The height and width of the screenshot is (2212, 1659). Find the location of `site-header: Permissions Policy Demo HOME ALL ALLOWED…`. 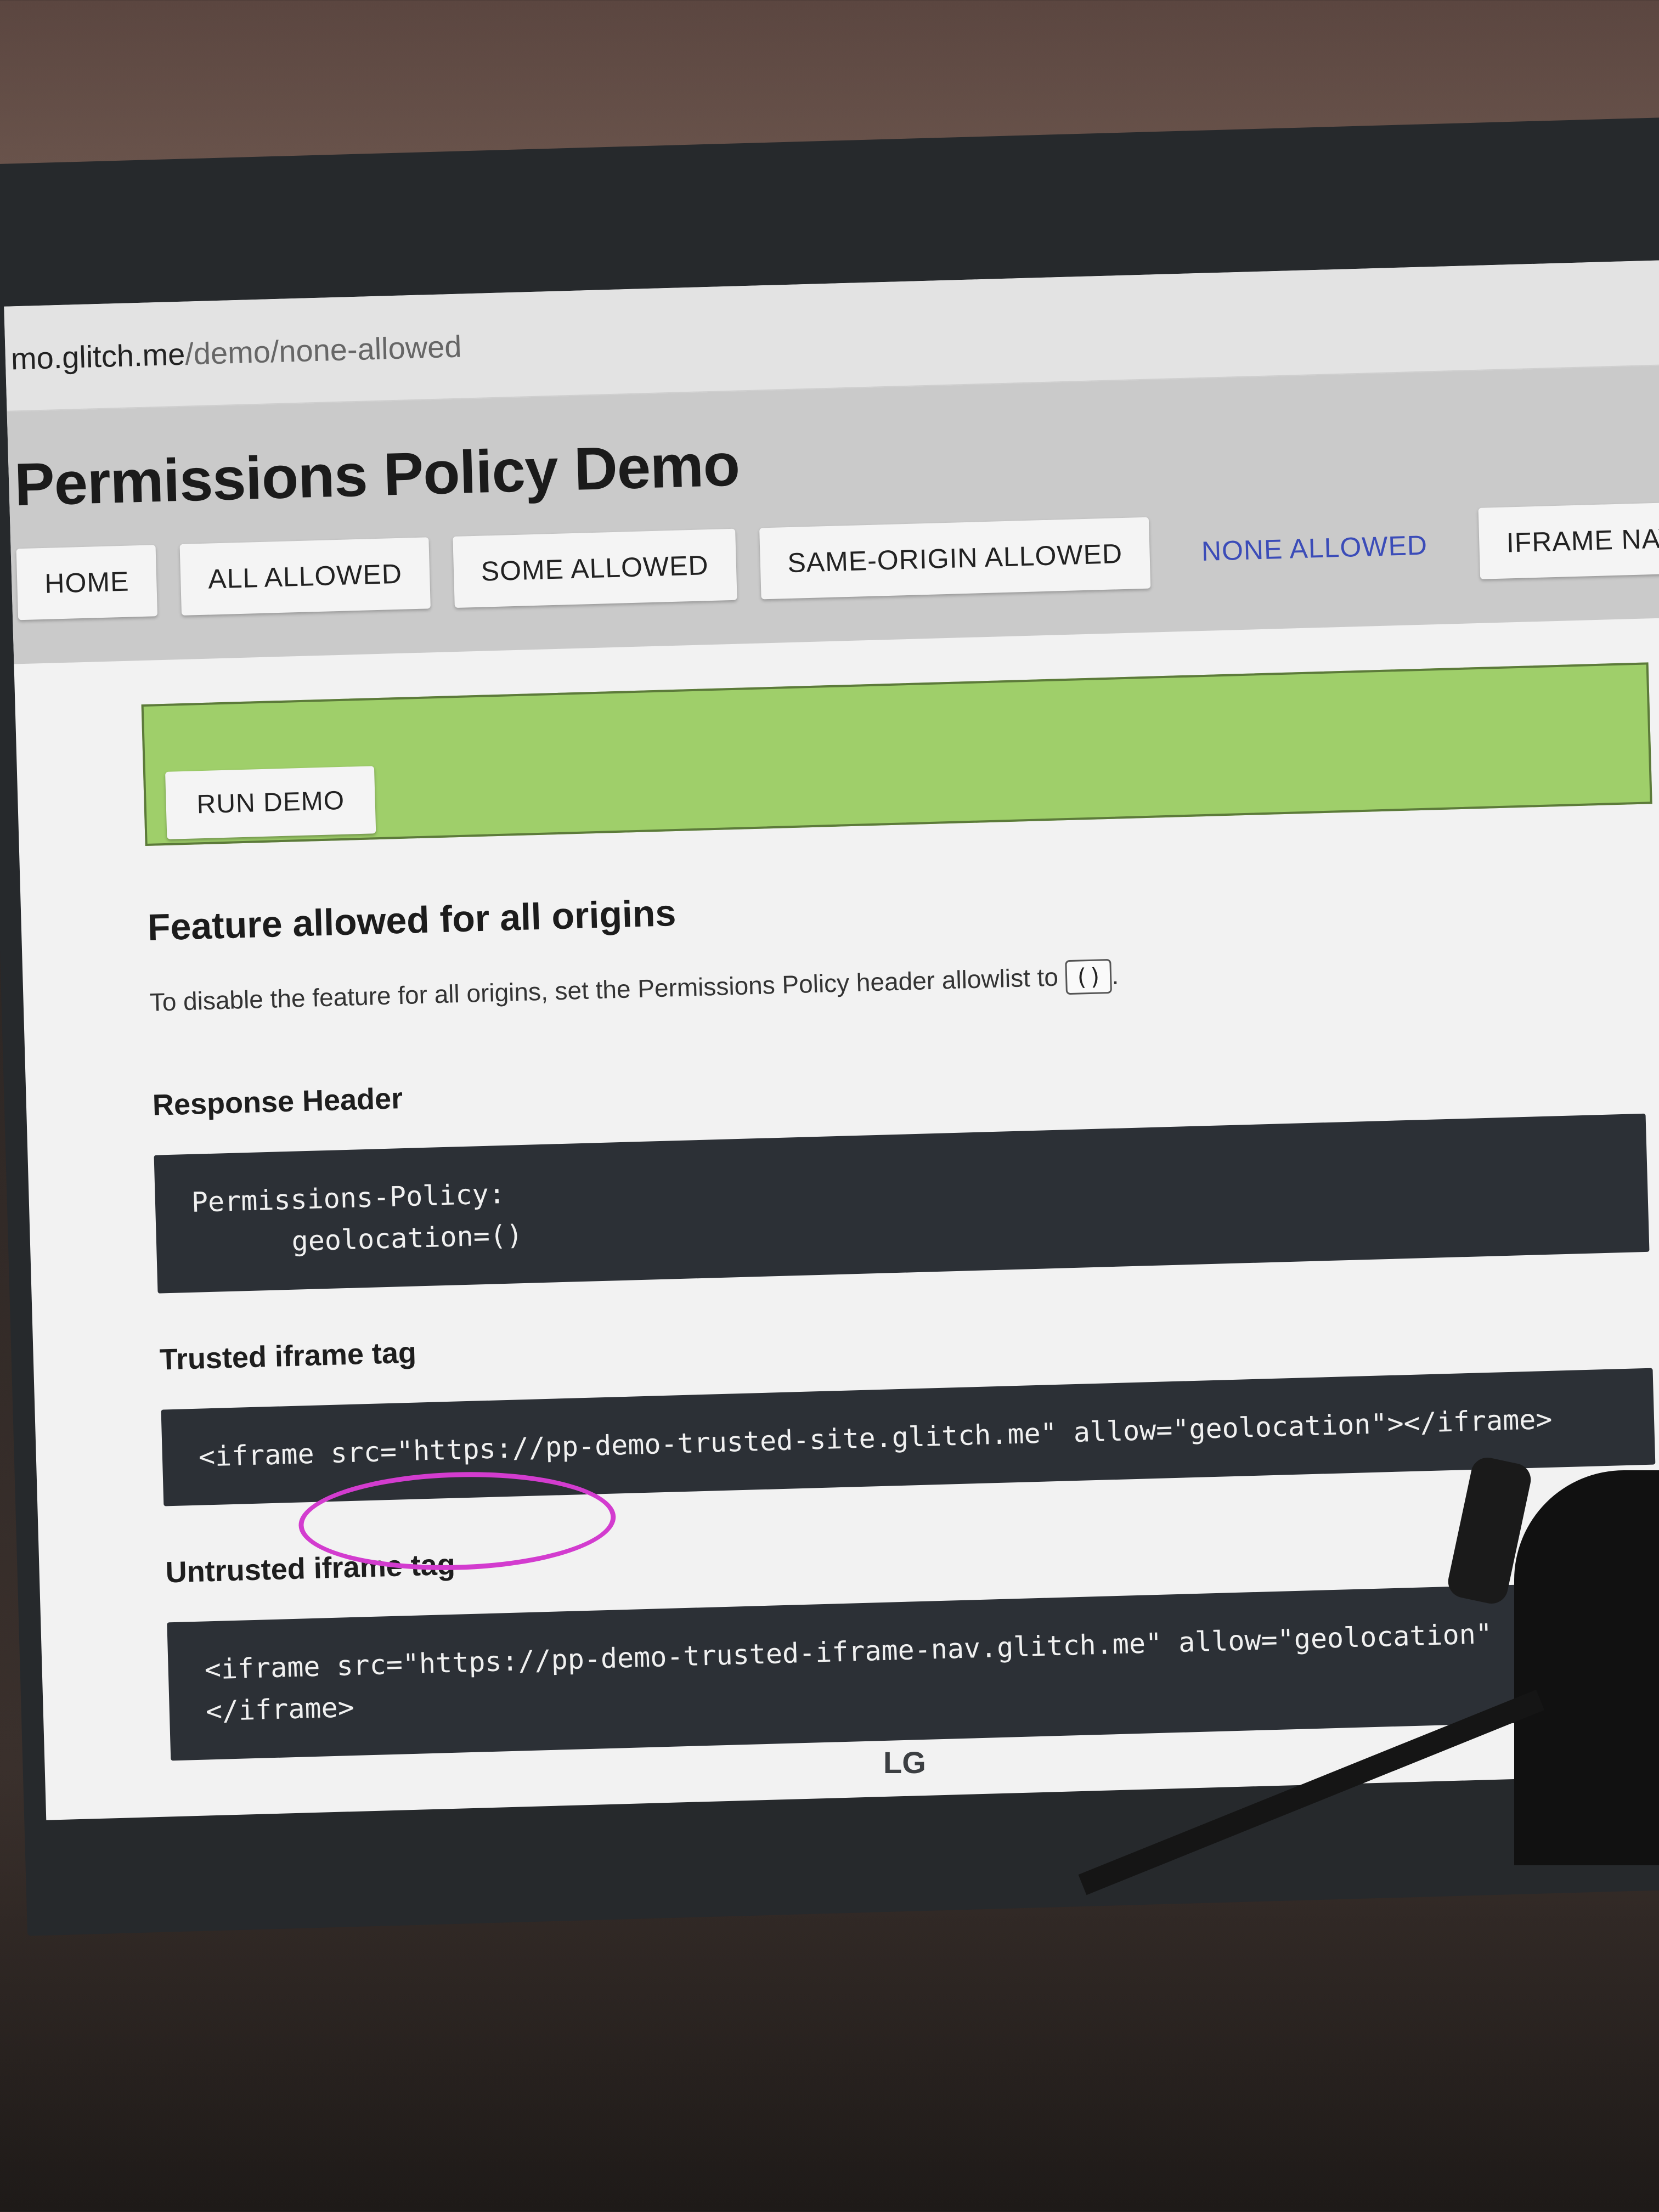

site-header: Permissions Policy Demo HOME ALL ALLOWED… is located at coordinates (833, 514).